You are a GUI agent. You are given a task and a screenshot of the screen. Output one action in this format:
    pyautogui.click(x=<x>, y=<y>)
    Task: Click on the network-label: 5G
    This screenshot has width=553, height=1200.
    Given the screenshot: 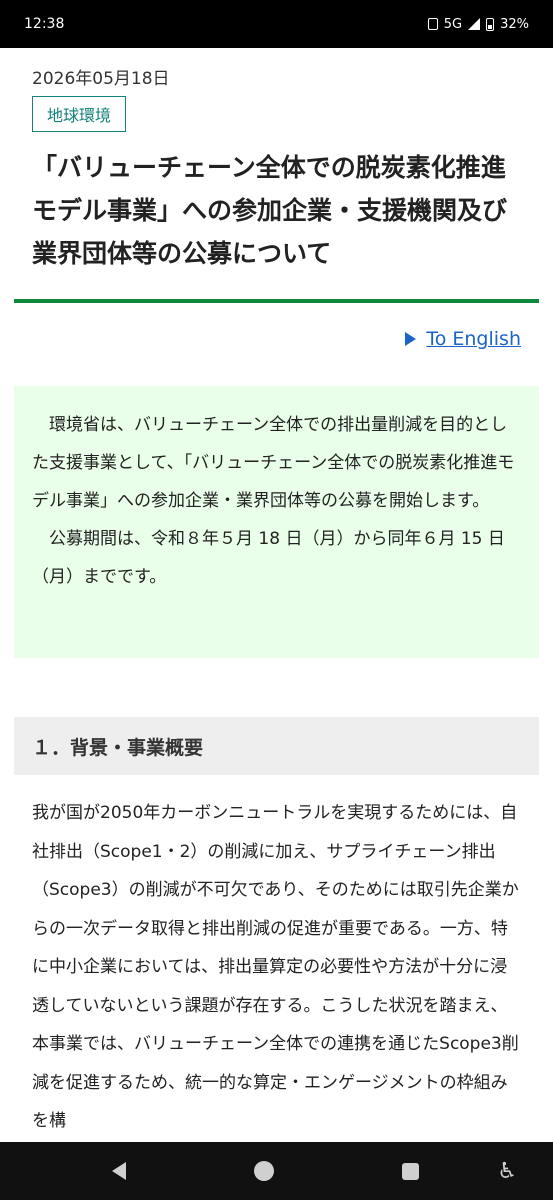 What is the action you would take?
    pyautogui.click(x=453, y=24)
    